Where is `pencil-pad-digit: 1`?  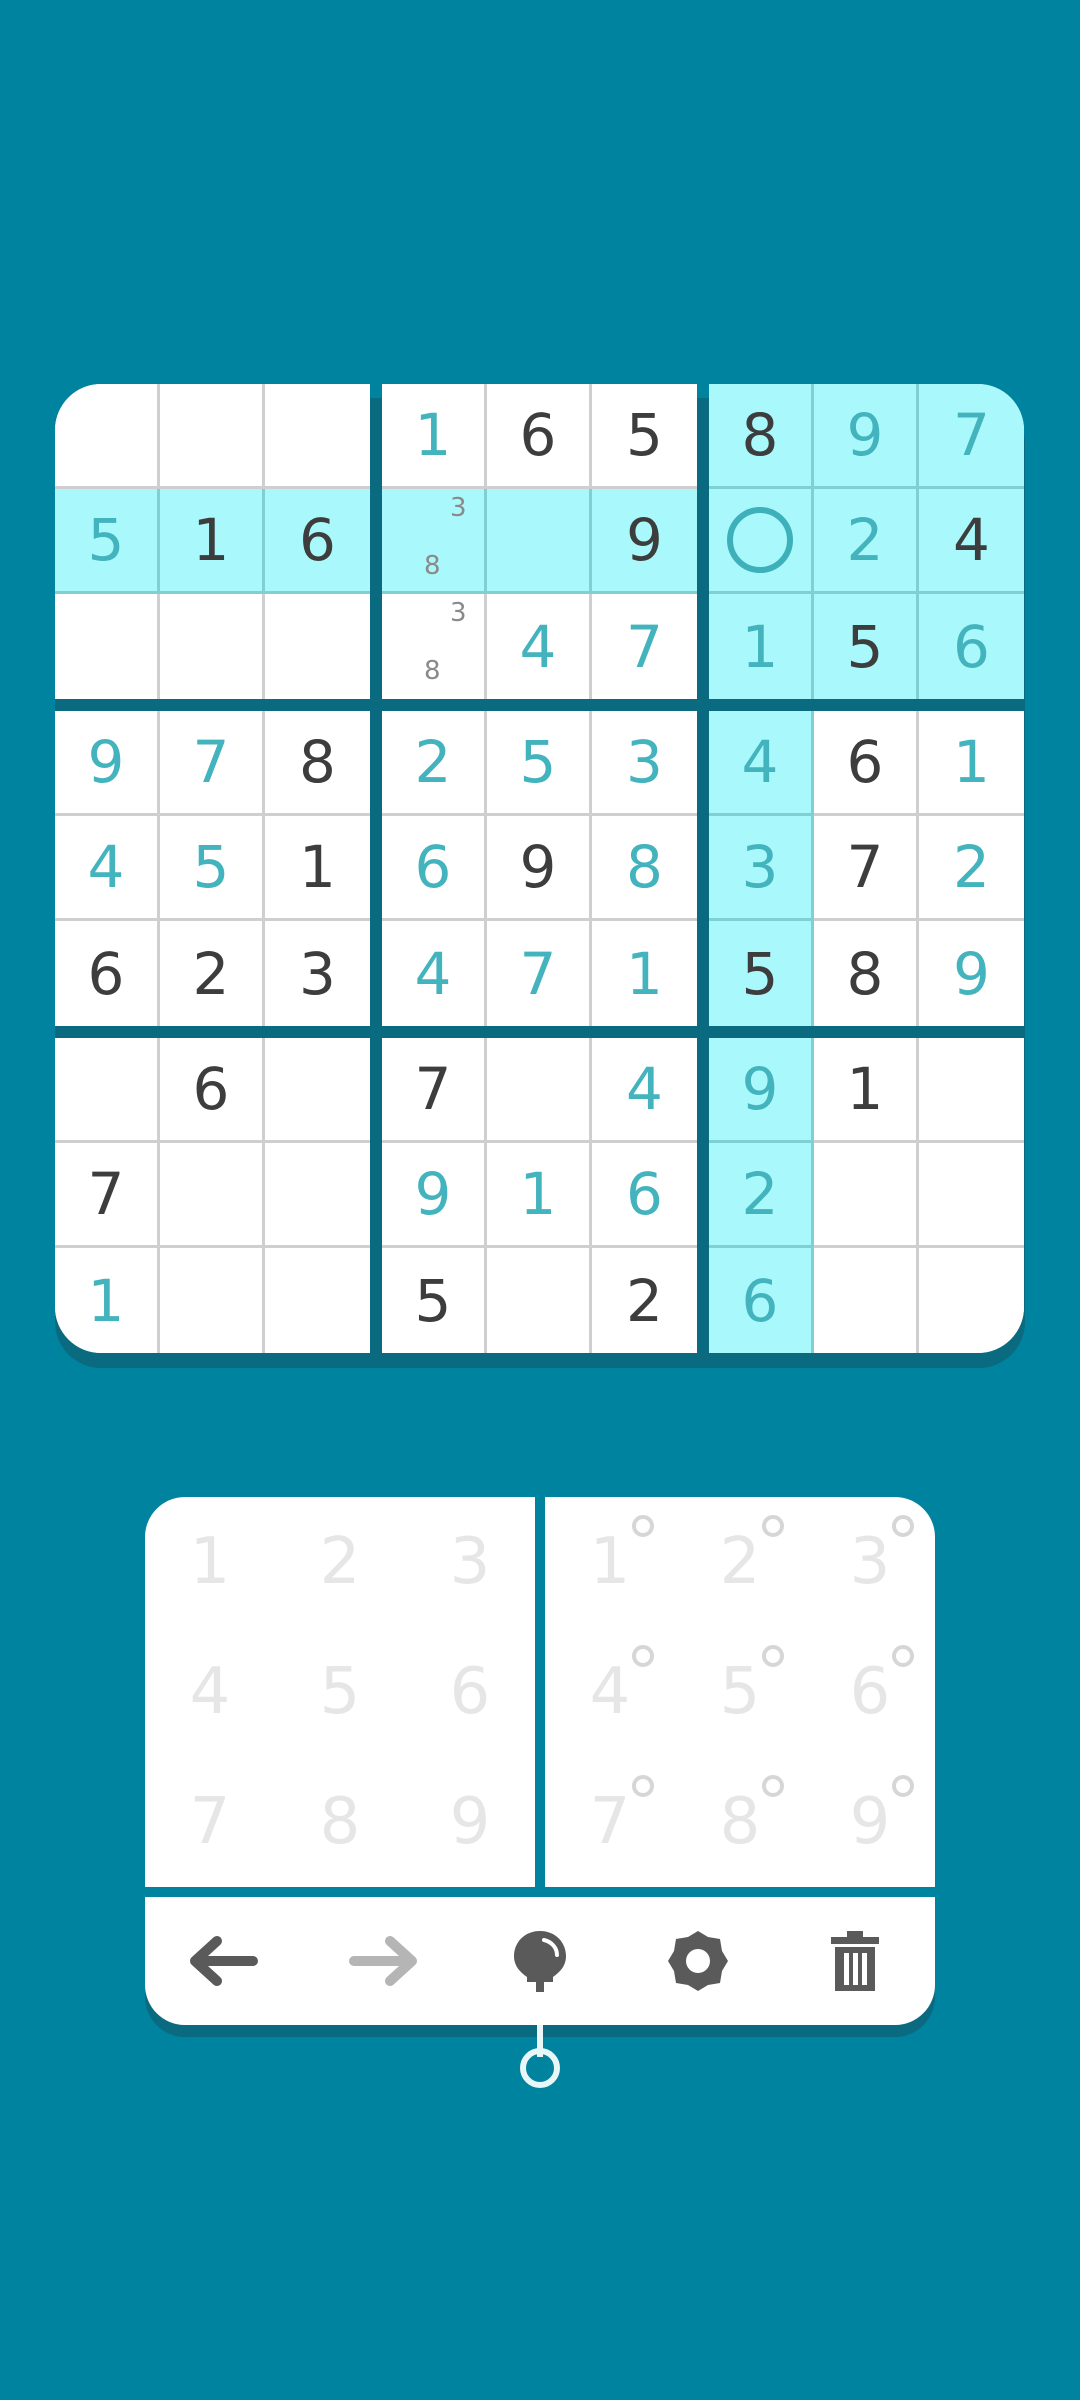
pencil-pad-digit: 1 is located at coordinates (610, 1562).